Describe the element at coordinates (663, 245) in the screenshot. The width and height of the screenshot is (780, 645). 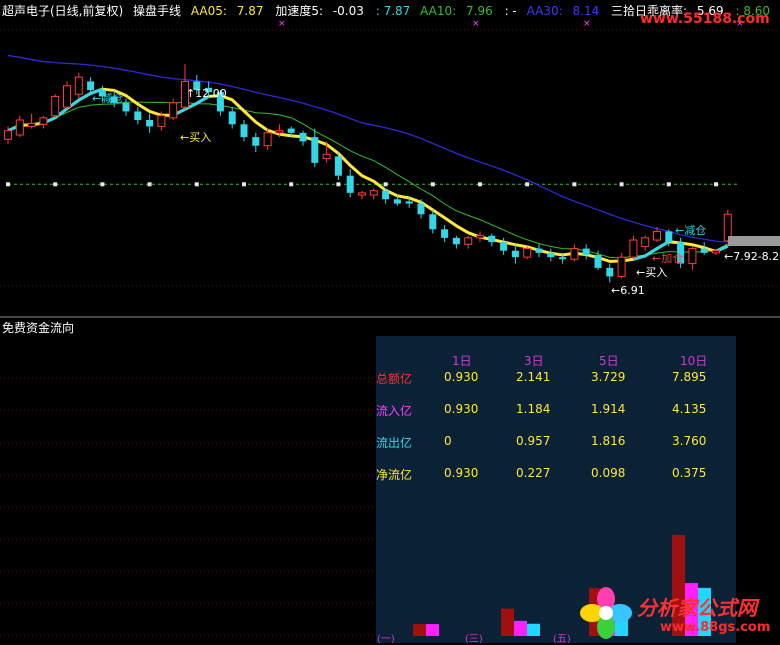
I see `ma5-up-segment` at that location.